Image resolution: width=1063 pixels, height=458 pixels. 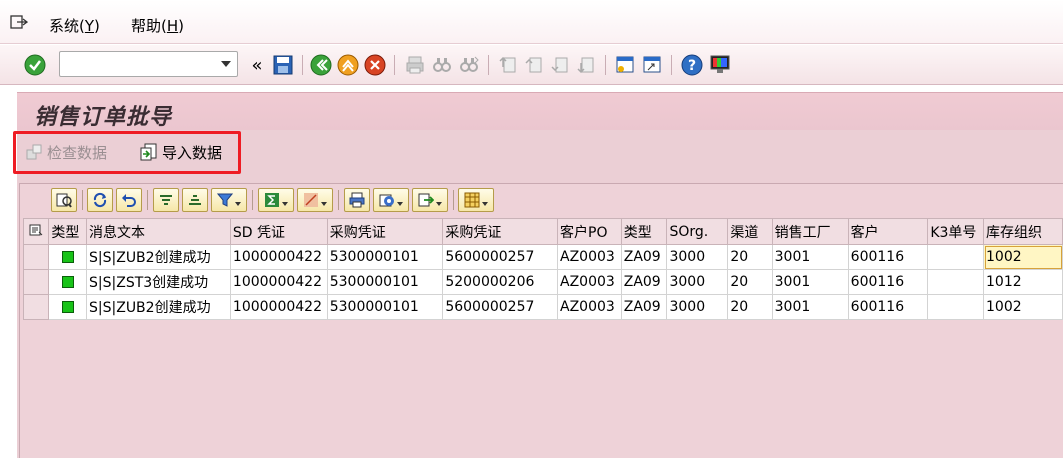 What do you see at coordinates (195, 200) in the screenshot?
I see `sort-descending-icon` at bounding box center [195, 200].